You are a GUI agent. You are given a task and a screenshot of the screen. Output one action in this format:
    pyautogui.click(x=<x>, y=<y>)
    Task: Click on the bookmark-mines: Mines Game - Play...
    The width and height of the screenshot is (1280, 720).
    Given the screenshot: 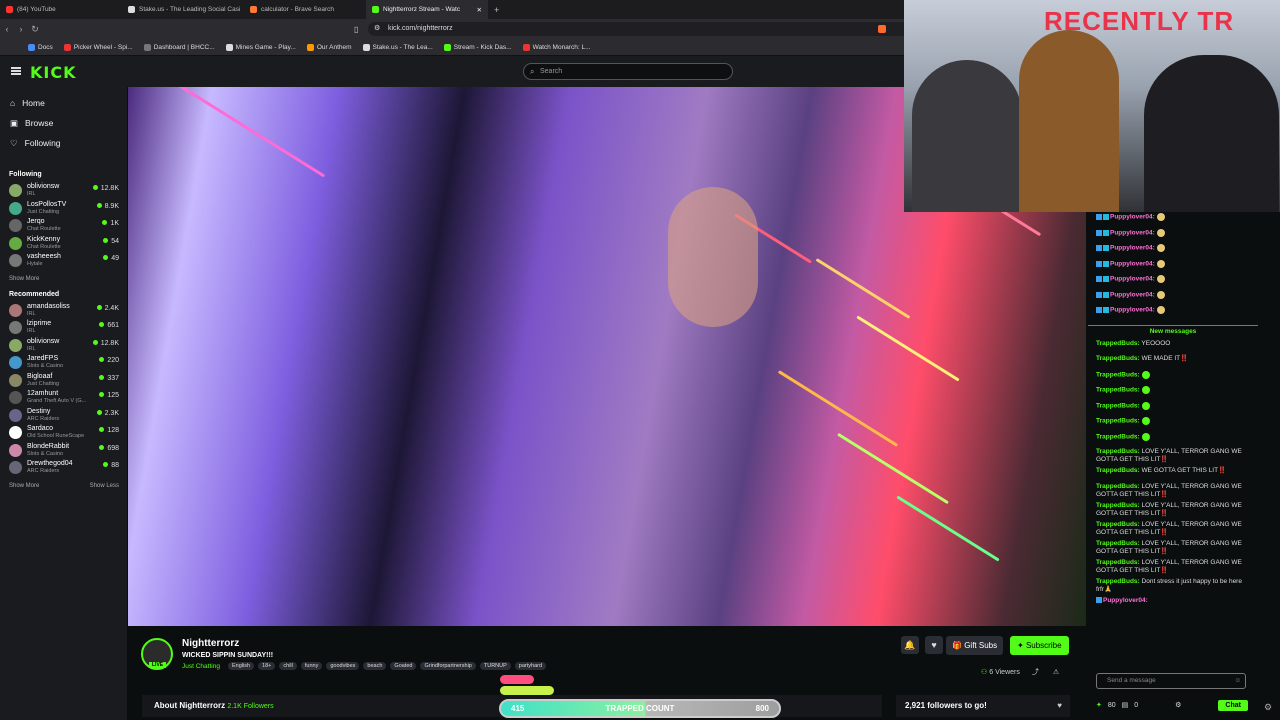 What is the action you would take?
    pyautogui.click(x=260, y=47)
    